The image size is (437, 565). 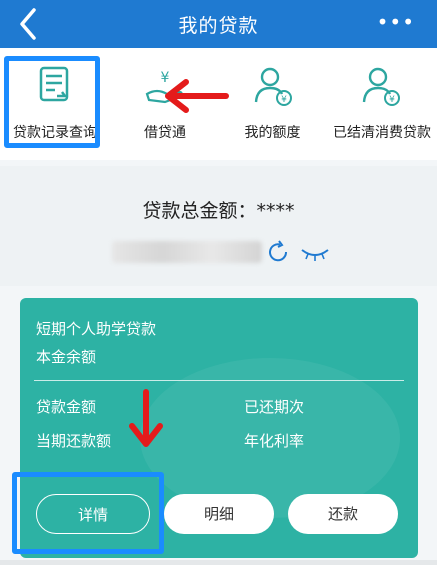 I want to click on breakdown-button: 明细, so click(x=219, y=514).